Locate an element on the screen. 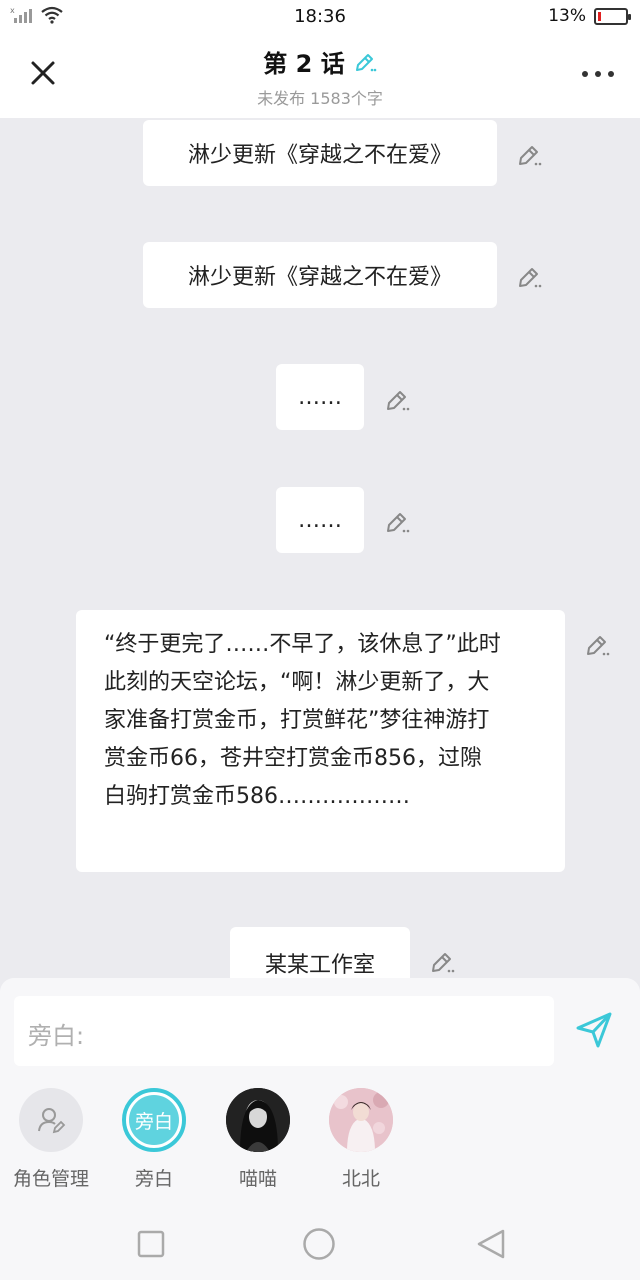  home-icon is located at coordinates (319, 1244).